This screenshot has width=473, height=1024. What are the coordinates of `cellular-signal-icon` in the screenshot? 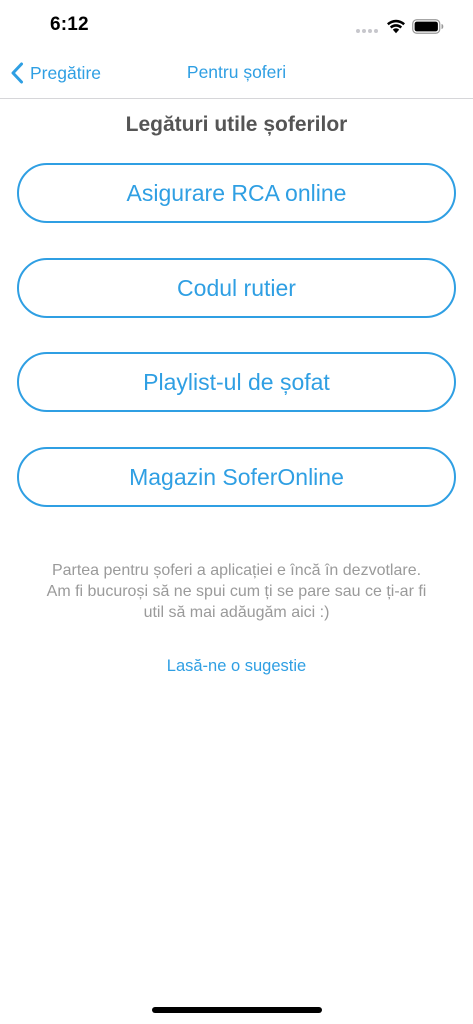 It's located at (369, 32).